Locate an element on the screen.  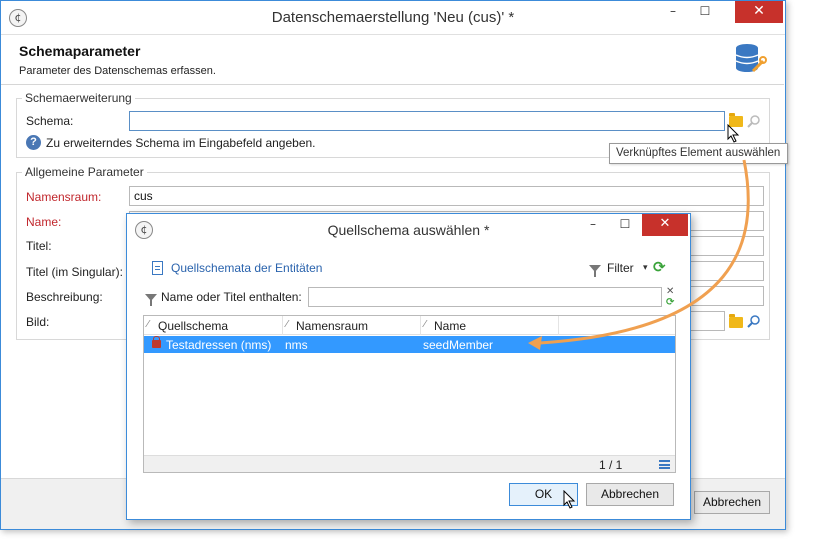
dialog-cancel-button: Abbrechen is located at coordinates (630, 494).